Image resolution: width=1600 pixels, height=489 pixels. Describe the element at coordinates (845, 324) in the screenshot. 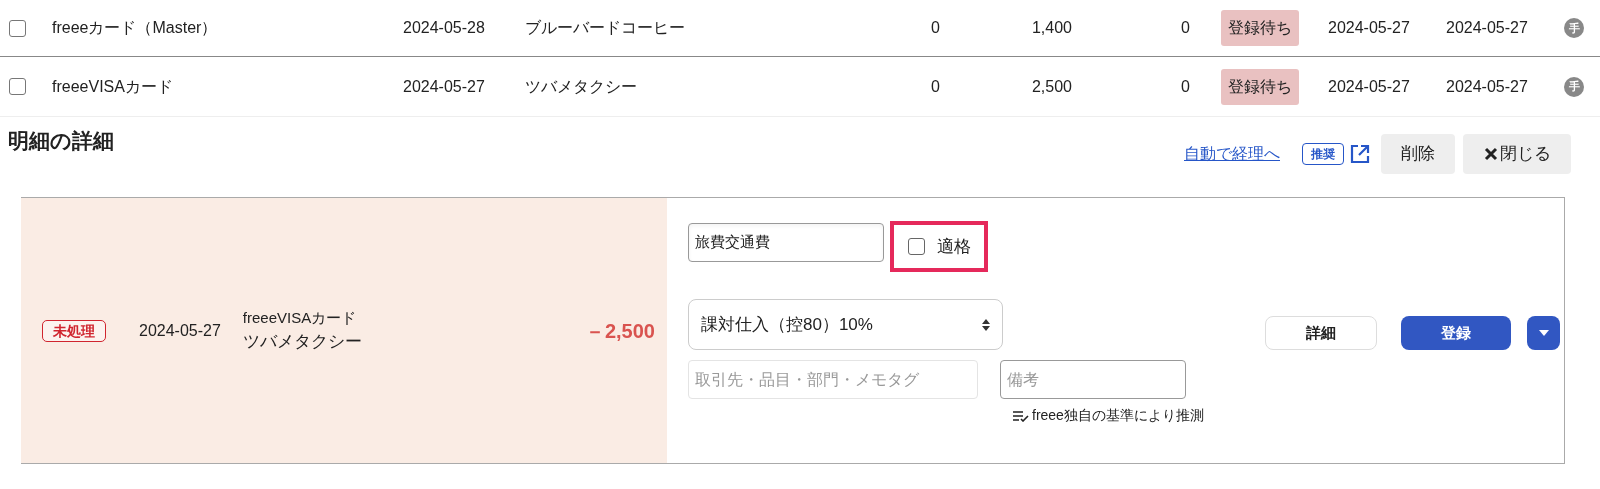

I see `tax-select: 課対仕入（控80）10%` at that location.